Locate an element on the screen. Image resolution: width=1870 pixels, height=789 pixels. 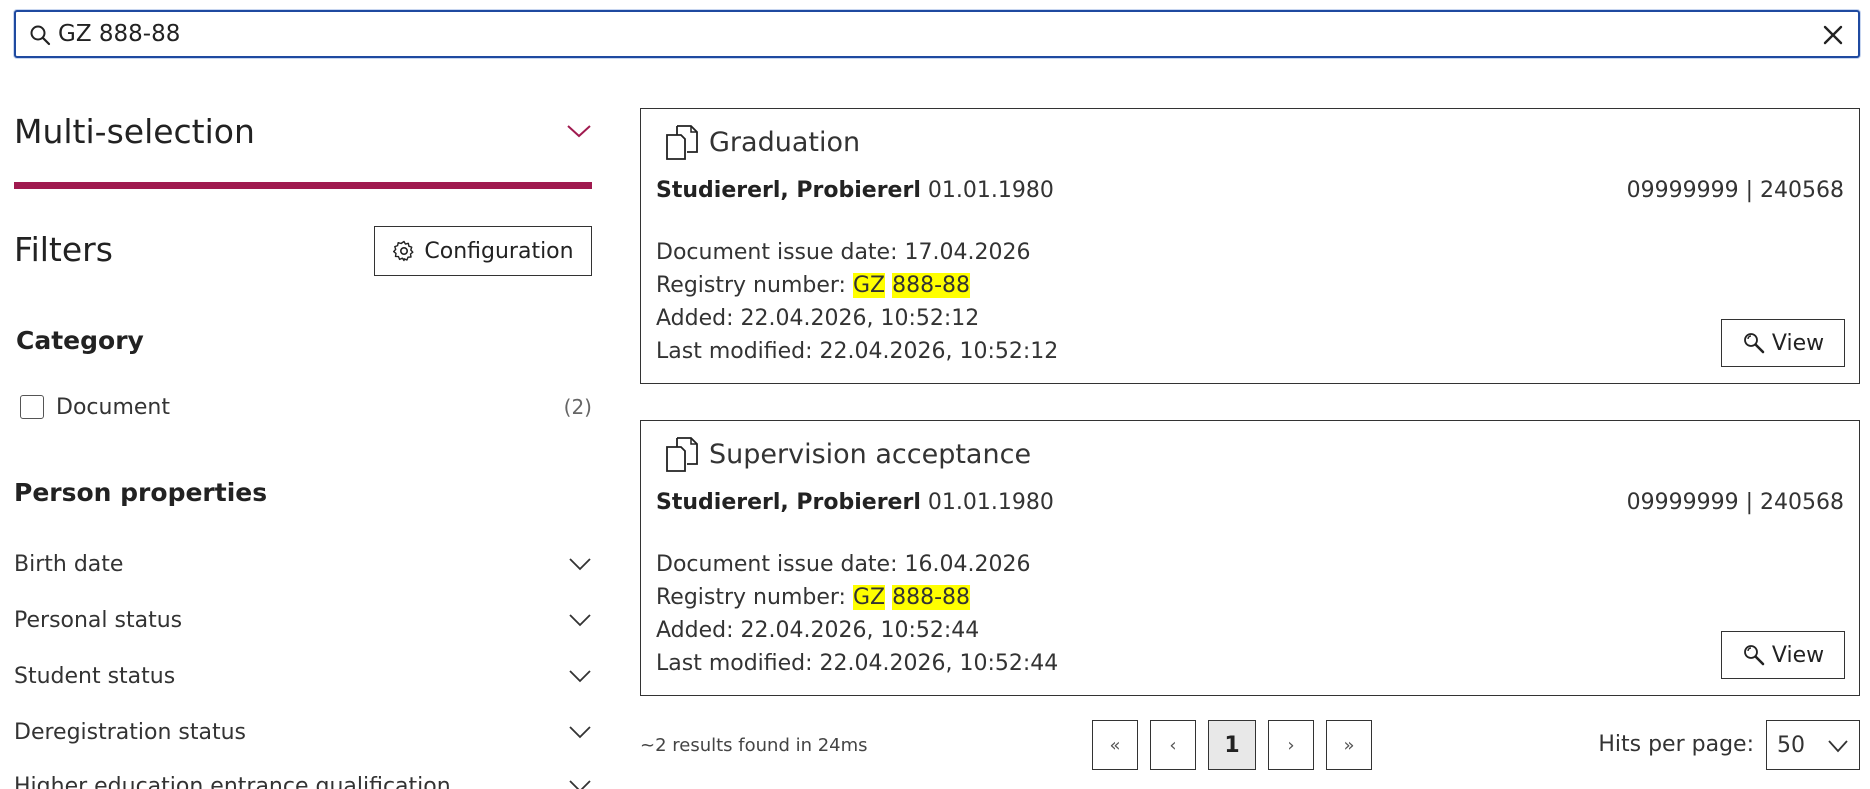
filter-higher-education-entrance-qualification: Higher education entrance qualification is located at coordinates (303, 778).